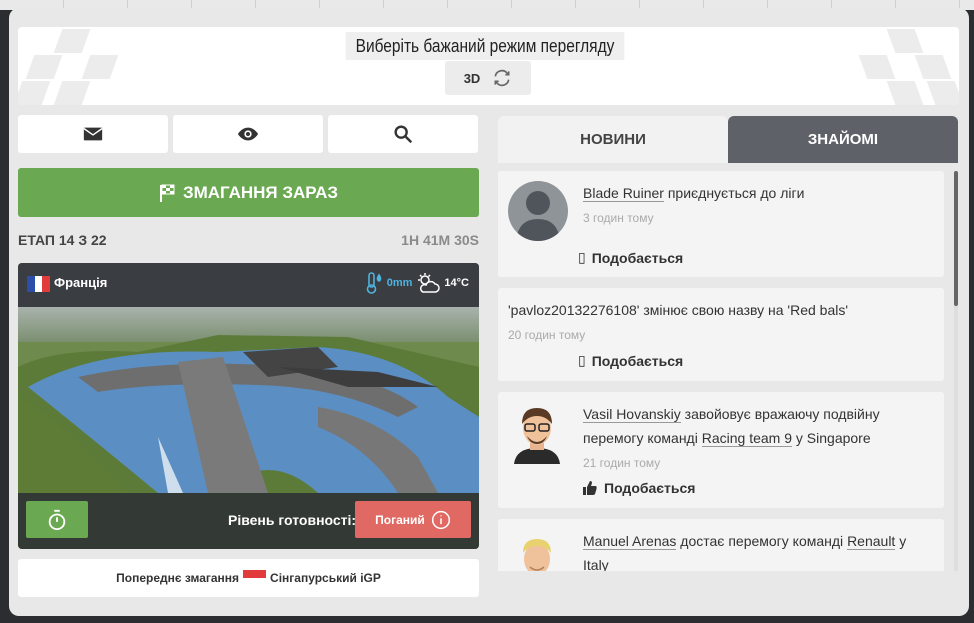 Image resolution: width=974 pixels, height=623 pixels. Describe the element at coordinates (248, 285) in the screenshot. I see `track-info-bar: Франція 0mm 14°C` at that location.